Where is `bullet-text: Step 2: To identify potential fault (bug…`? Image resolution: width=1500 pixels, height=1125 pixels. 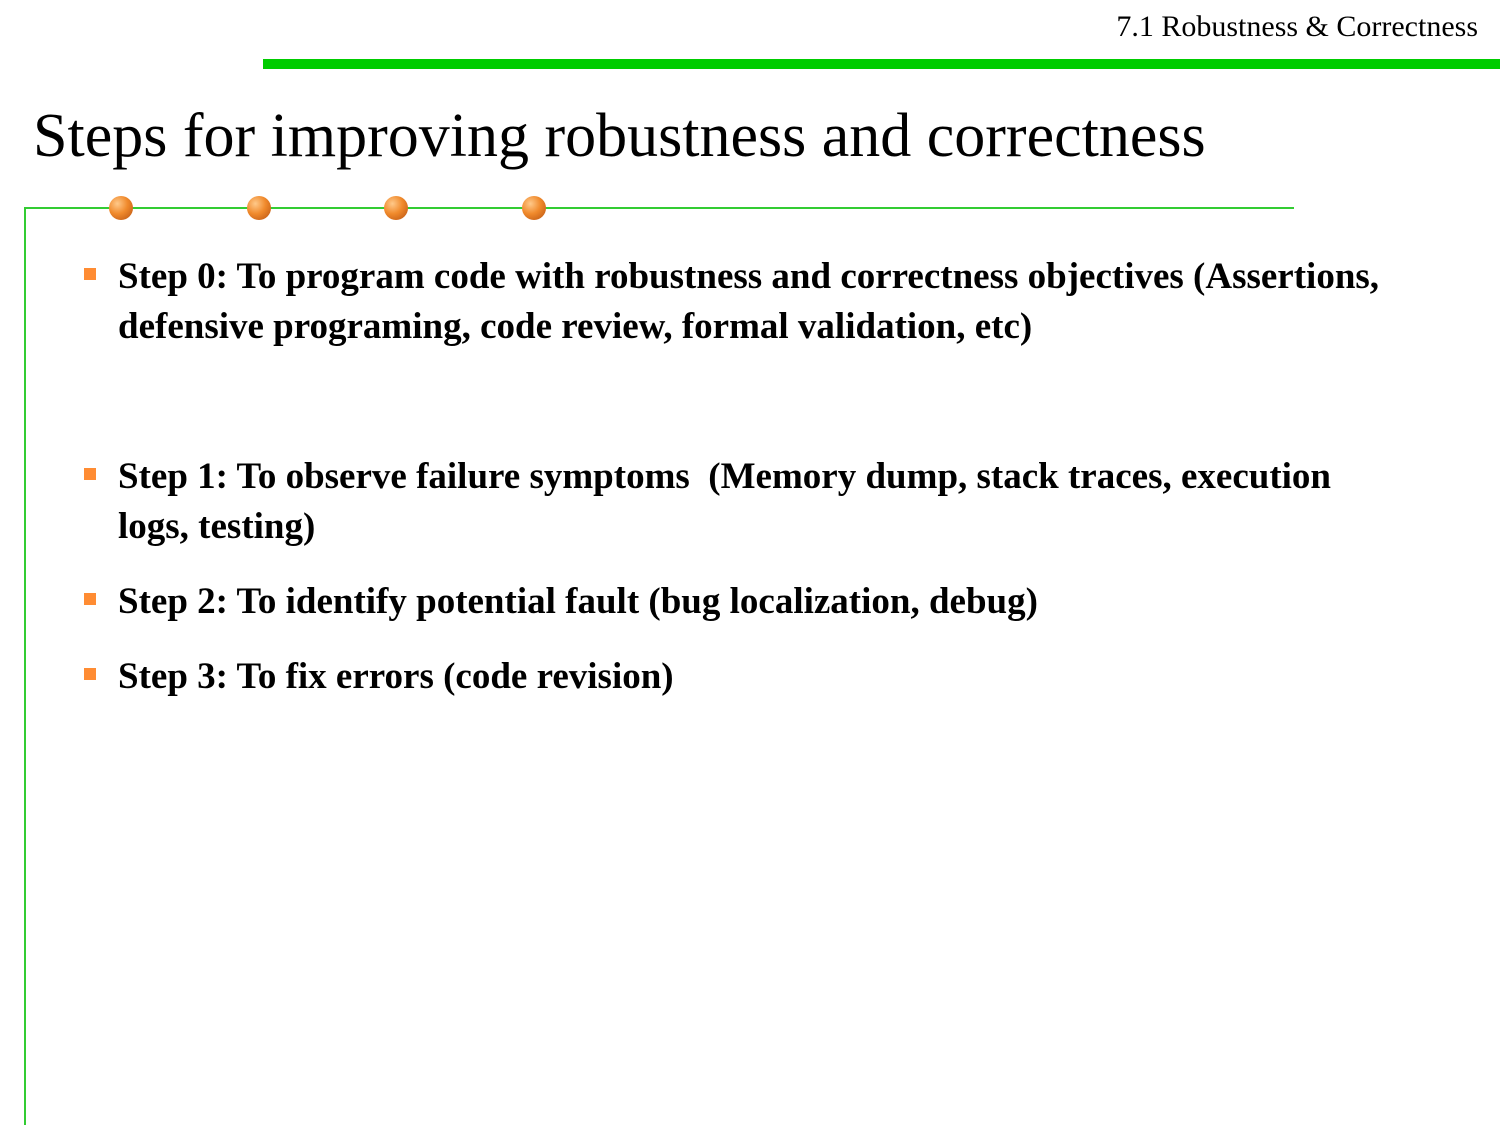
bullet-text: Step 2: To identify potential fault (bug… is located at coordinates (578, 601).